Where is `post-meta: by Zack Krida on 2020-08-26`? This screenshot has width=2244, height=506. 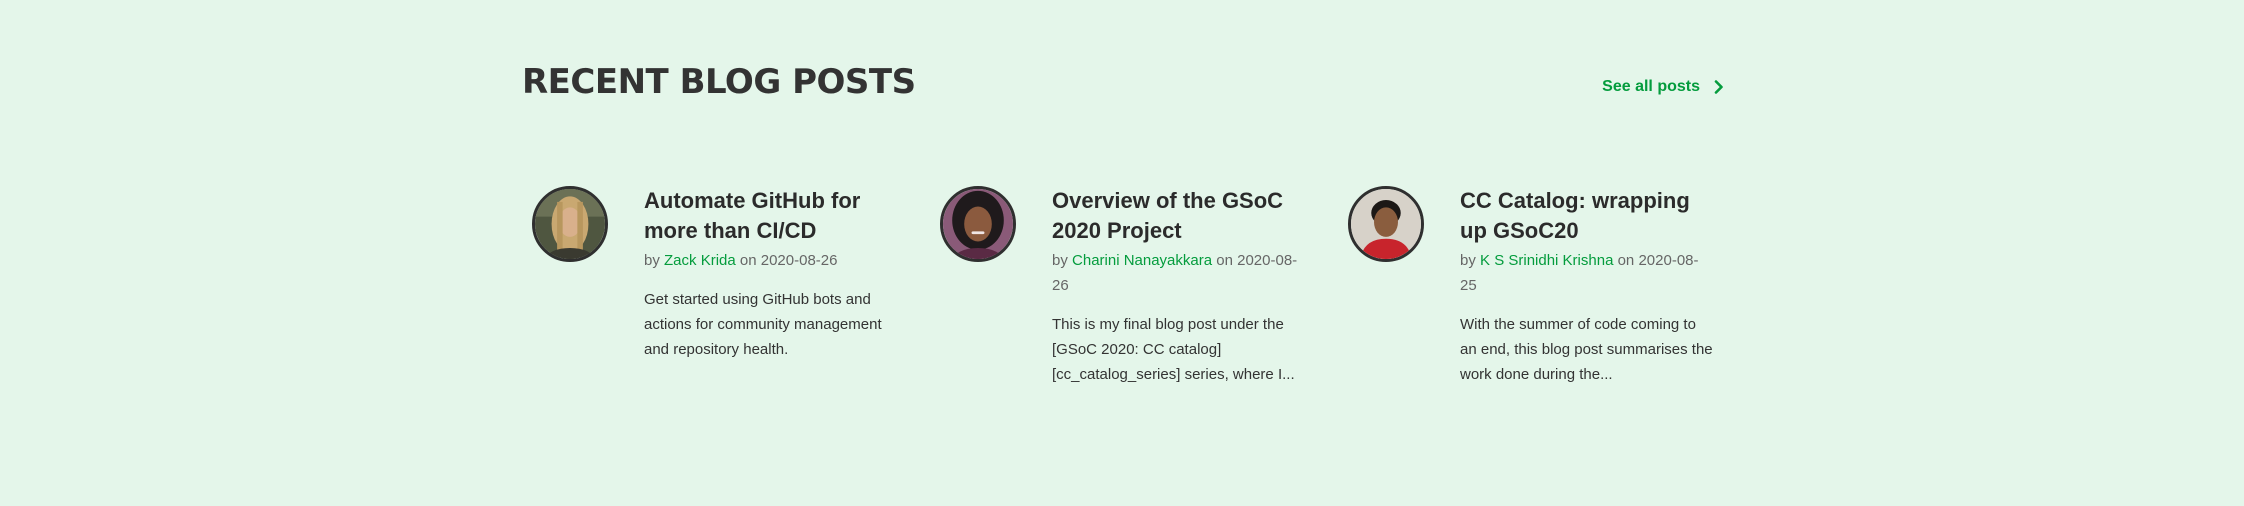
post-meta: by Zack Krida on 2020-08-26 is located at coordinates (771, 260).